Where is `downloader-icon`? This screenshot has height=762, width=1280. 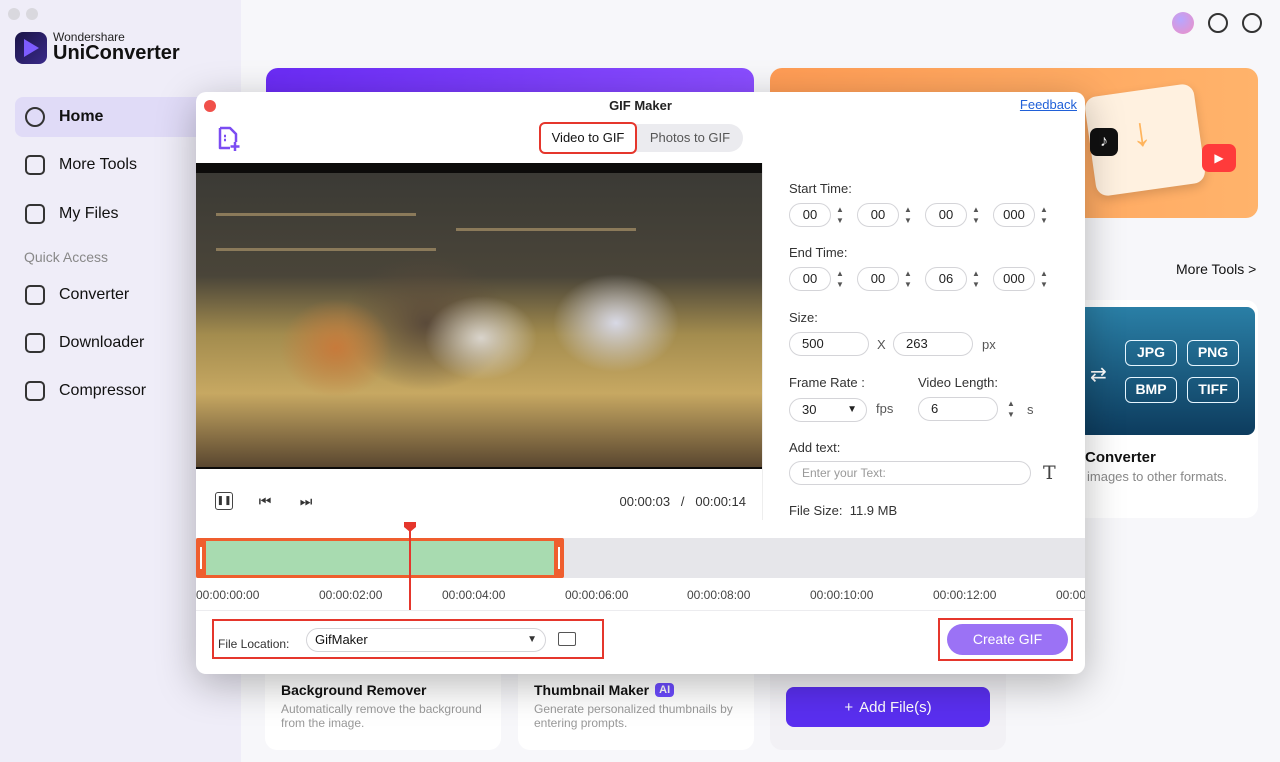
downloader-icon is located at coordinates (35, 343).